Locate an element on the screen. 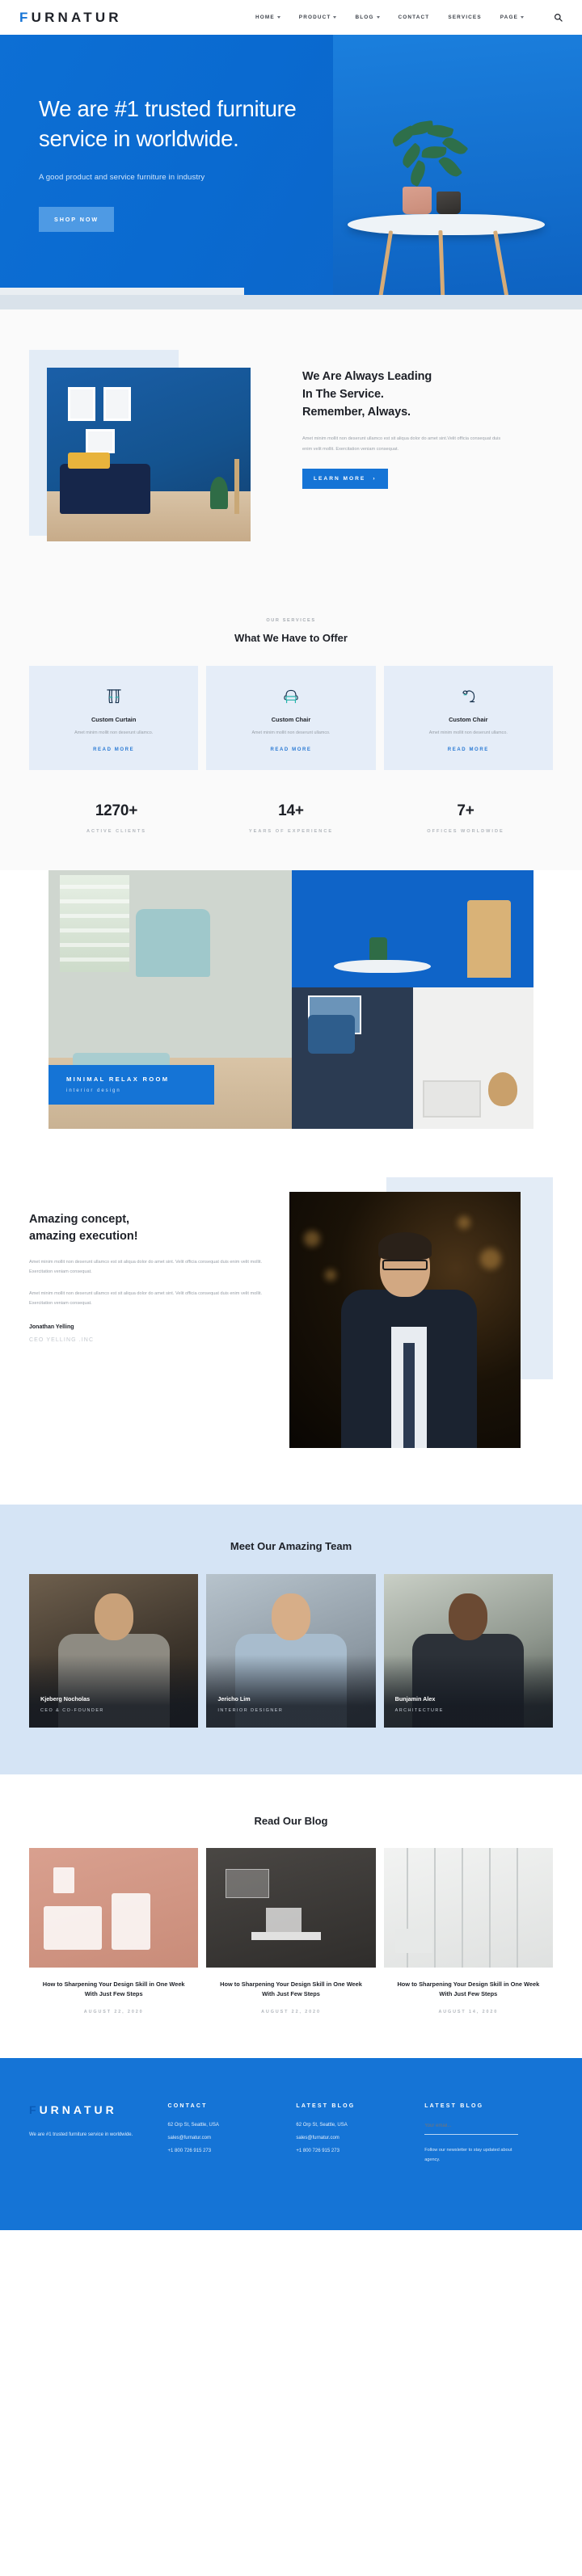 This screenshot has height=2576, width=582. gallery-plant is located at coordinates (378, 949).